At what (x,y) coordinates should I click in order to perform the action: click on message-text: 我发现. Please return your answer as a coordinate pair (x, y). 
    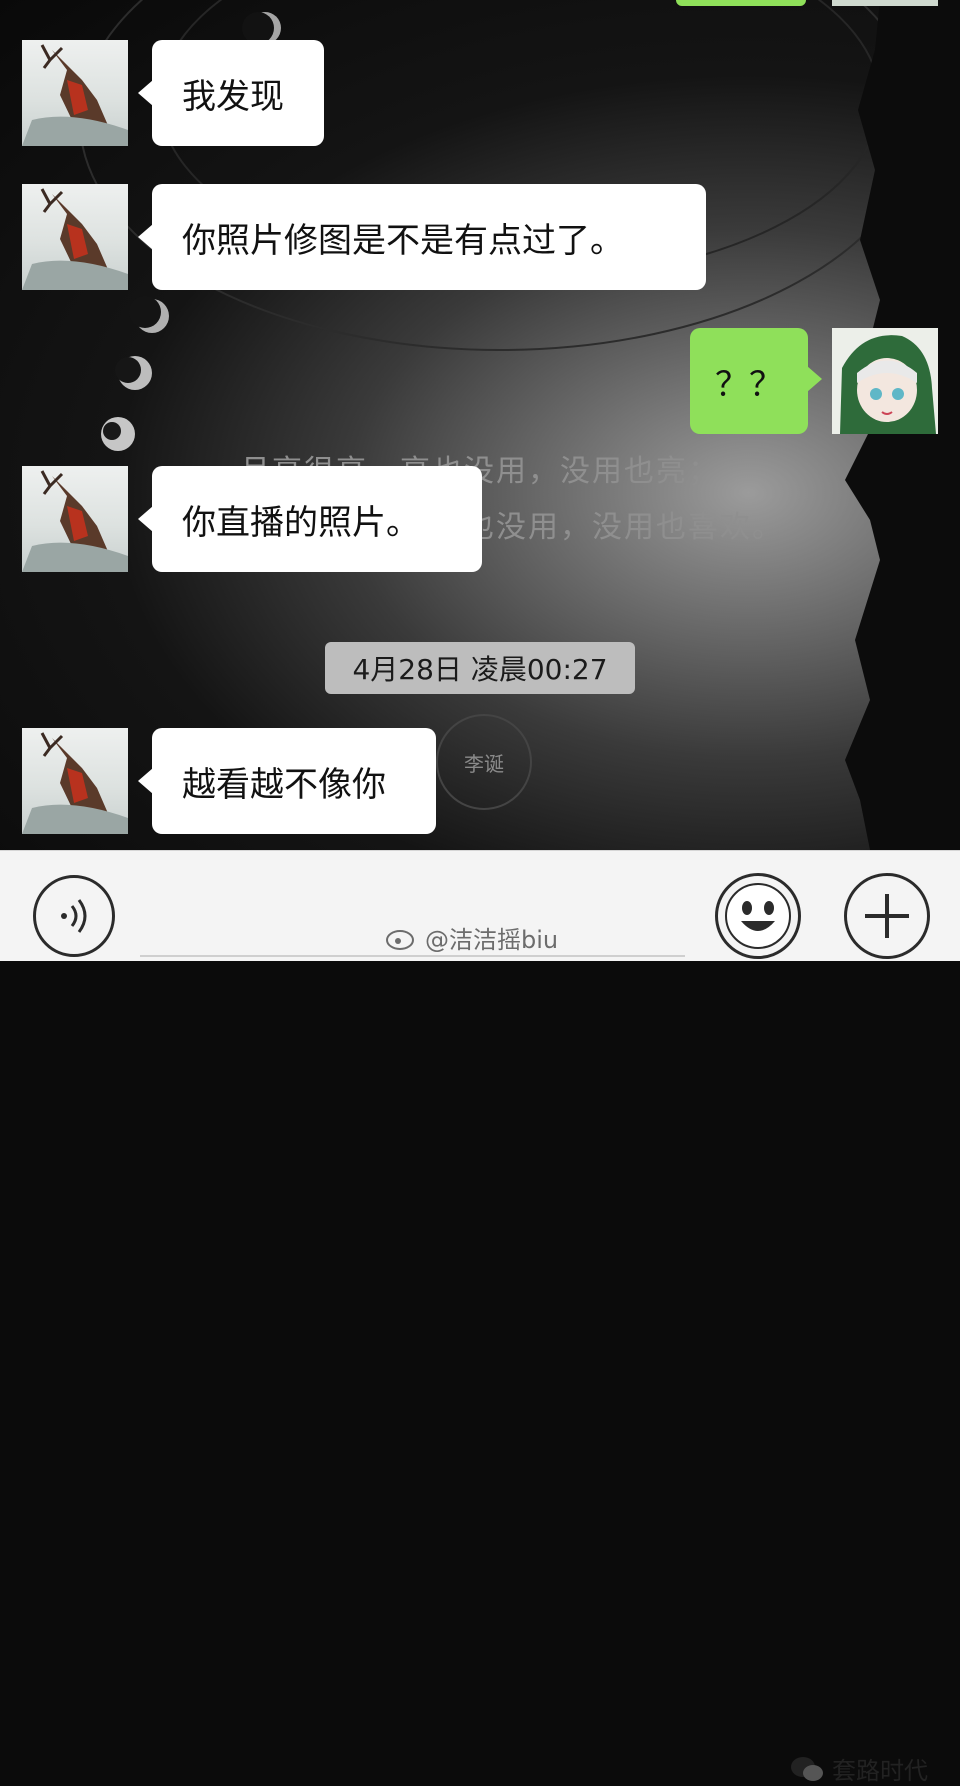
    Looking at the image, I should click on (233, 96).